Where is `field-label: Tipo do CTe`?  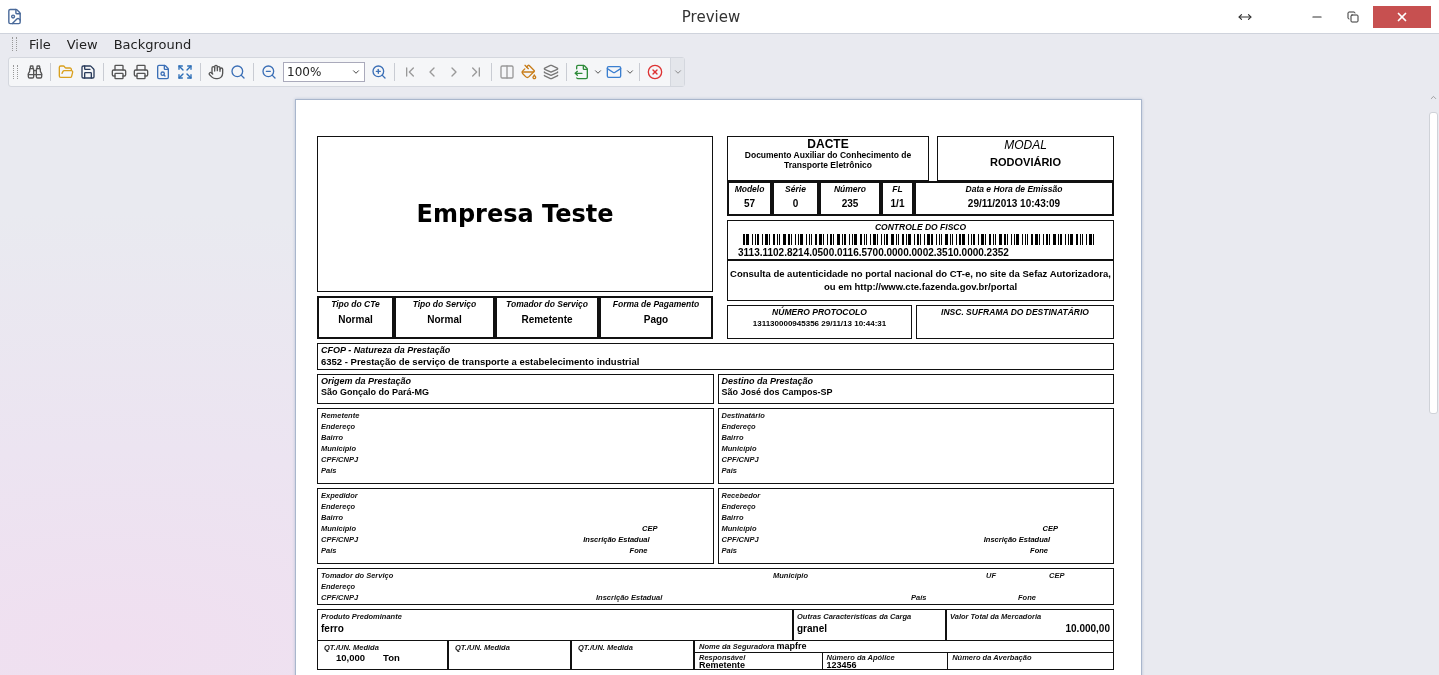 field-label: Tipo do CTe is located at coordinates (355, 303).